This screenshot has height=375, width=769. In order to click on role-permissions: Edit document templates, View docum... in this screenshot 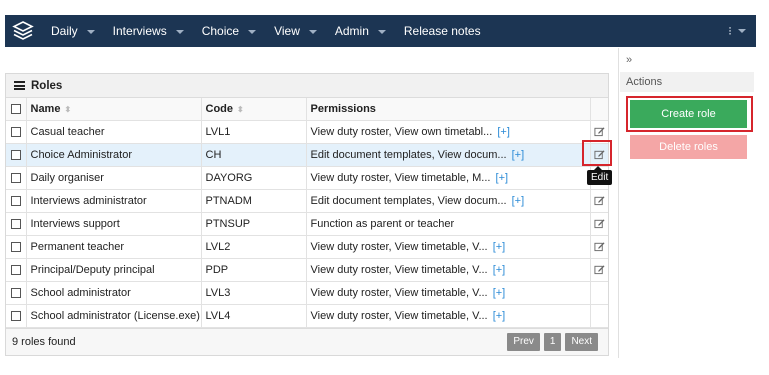, I will do `click(408, 200)`.